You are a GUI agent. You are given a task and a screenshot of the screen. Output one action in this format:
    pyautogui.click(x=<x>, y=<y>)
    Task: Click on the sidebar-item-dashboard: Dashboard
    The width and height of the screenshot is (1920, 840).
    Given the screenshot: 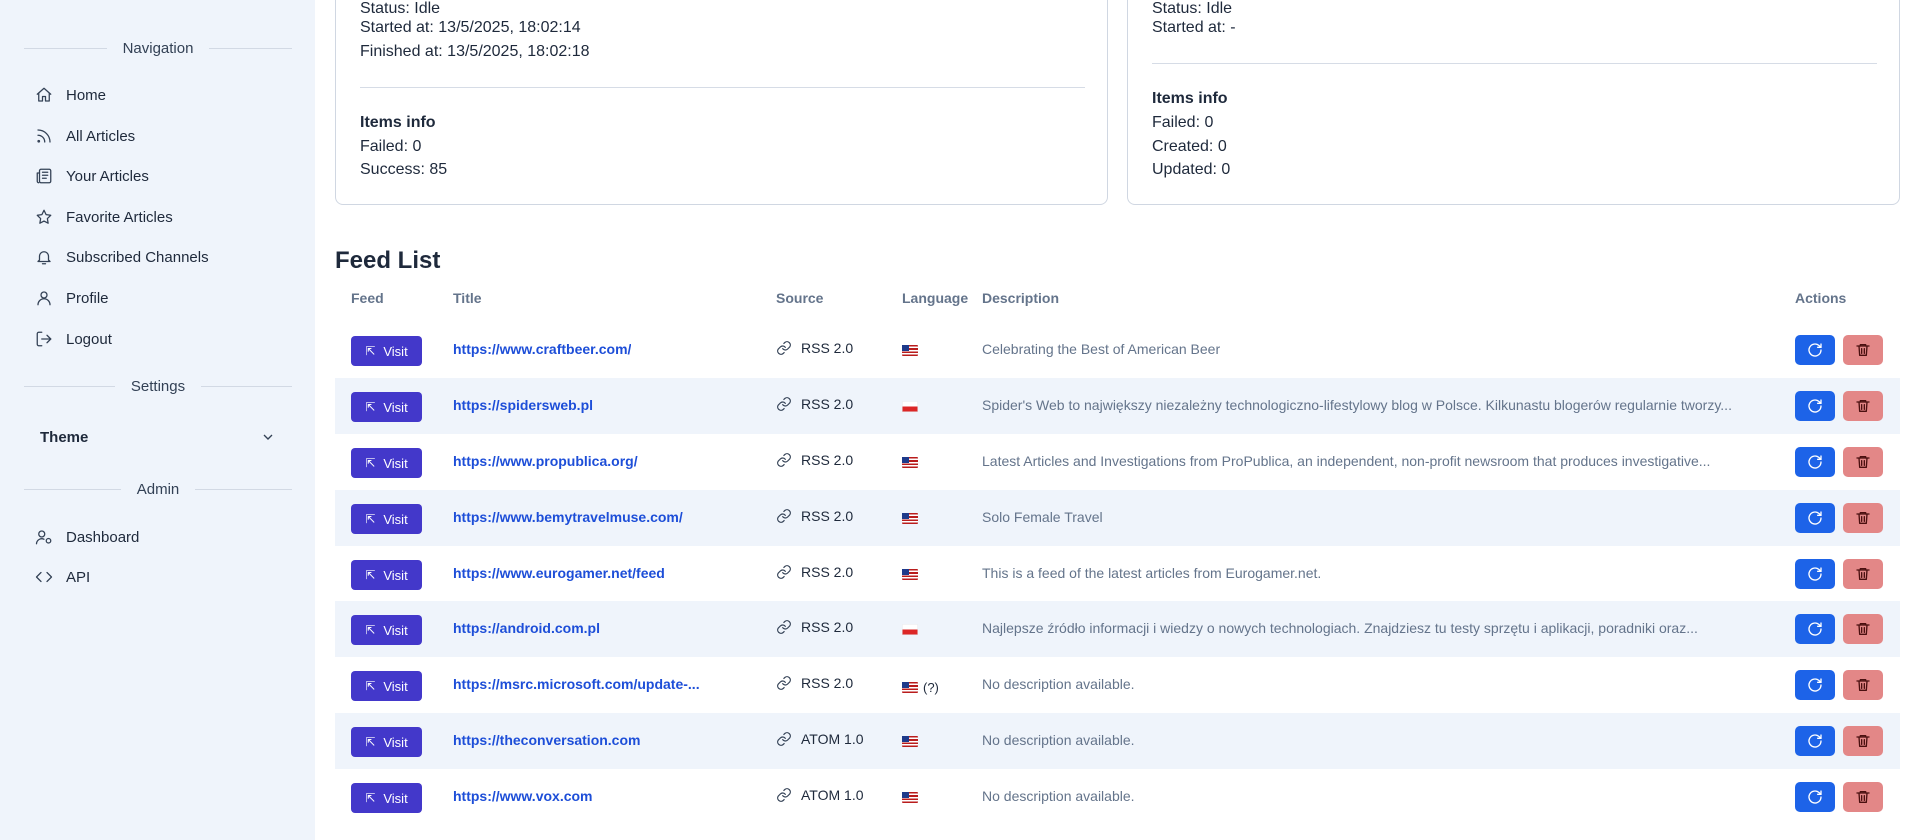 What is the action you would take?
    pyautogui.click(x=87, y=537)
    